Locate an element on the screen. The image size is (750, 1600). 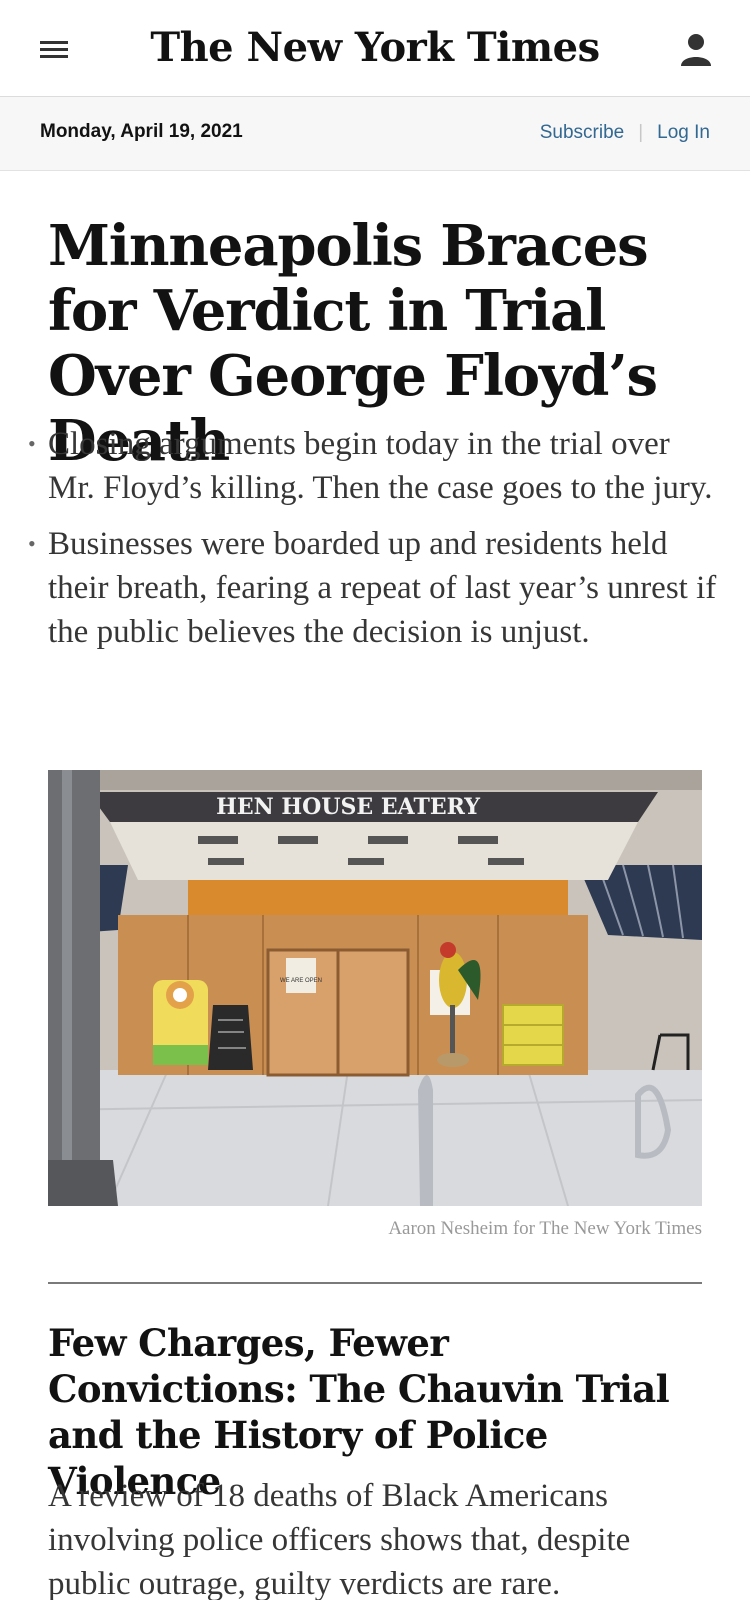
subscribe-link: Subscribe is located at coordinates (582, 132).